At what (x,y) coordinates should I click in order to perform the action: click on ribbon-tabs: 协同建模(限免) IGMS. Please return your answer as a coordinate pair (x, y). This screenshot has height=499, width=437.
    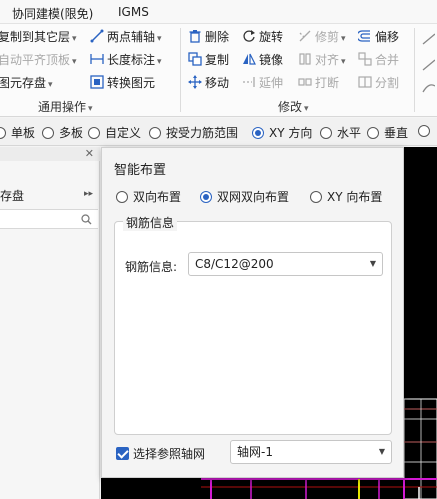
    Looking at the image, I should click on (218, 12).